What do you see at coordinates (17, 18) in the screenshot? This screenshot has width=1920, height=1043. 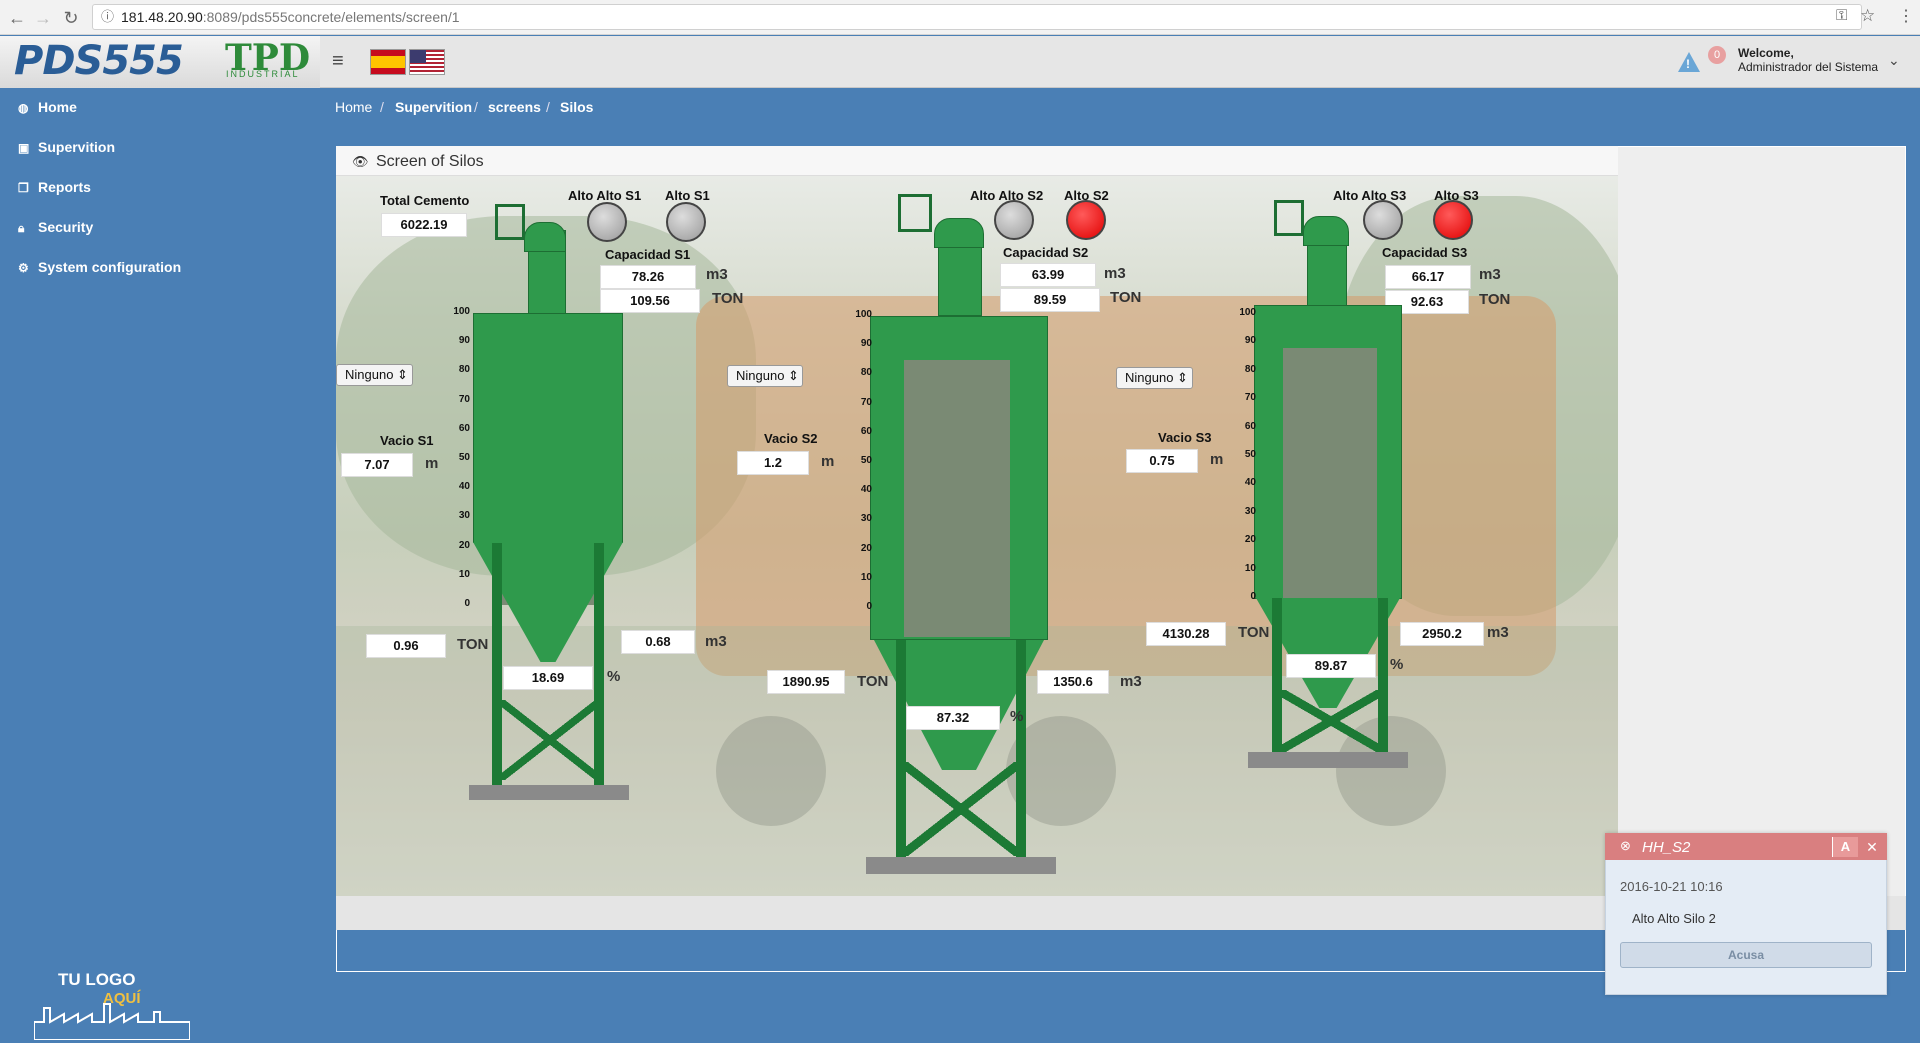 I see `back-icon: ←` at bounding box center [17, 18].